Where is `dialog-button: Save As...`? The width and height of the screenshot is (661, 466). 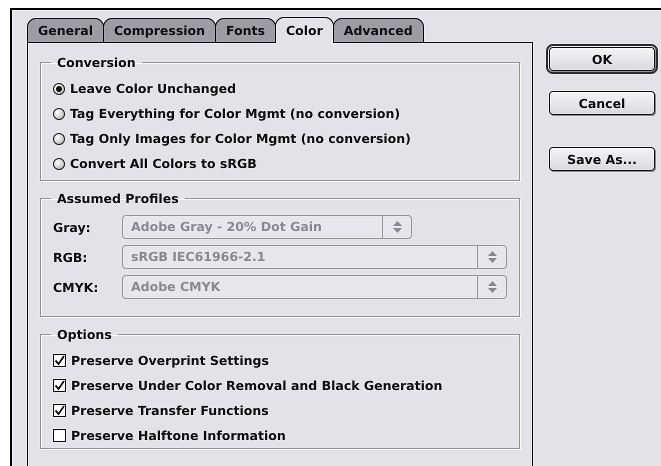
dialog-button: Save As... is located at coordinates (602, 159).